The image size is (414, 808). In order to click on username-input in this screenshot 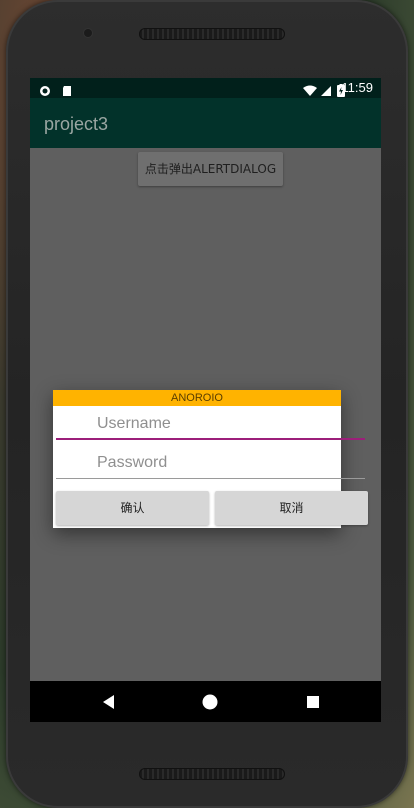, I will do `click(210, 424)`.